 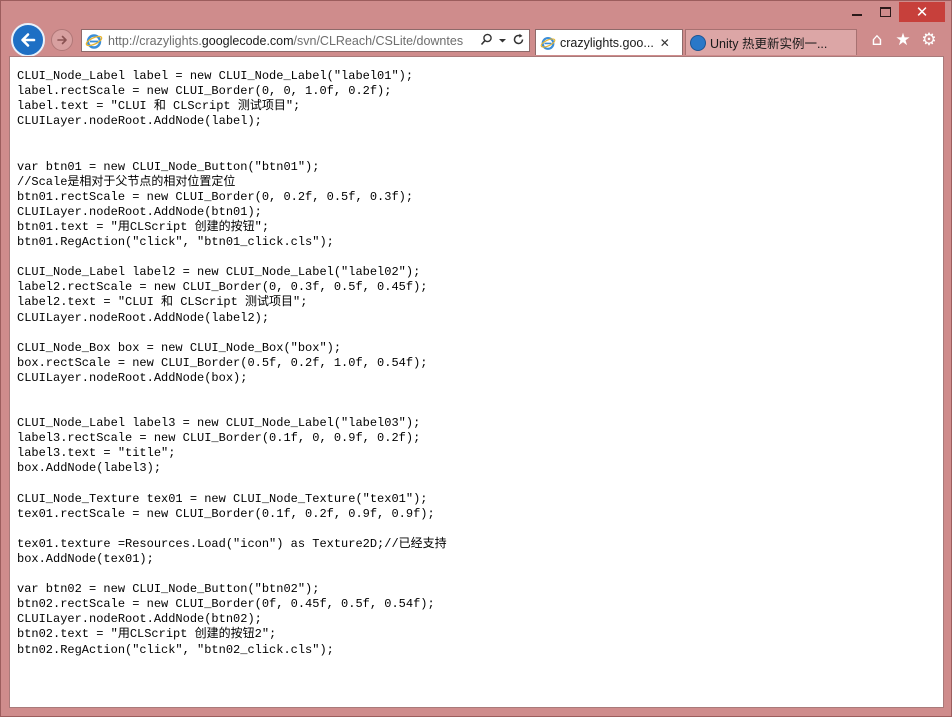 What do you see at coordinates (857, 12) in the screenshot?
I see `minimize-button` at bounding box center [857, 12].